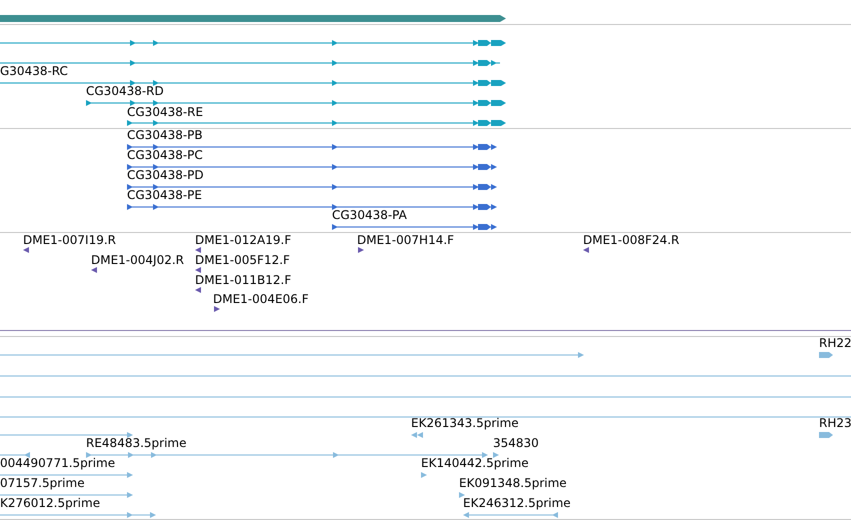  What do you see at coordinates (243, 280) in the screenshot?
I see `feature-label: DME1-011B12.F` at bounding box center [243, 280].